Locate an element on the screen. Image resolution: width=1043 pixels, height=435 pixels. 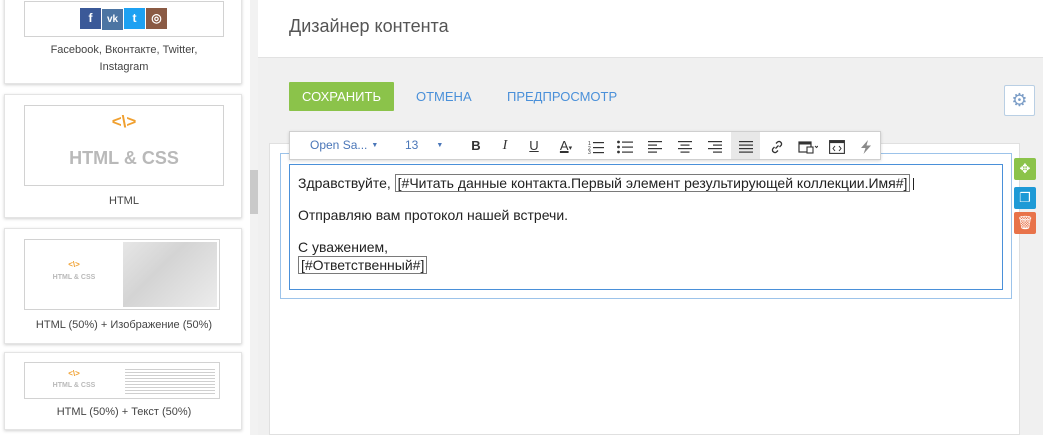
align-left-icon is located at coordinates (655, 145).